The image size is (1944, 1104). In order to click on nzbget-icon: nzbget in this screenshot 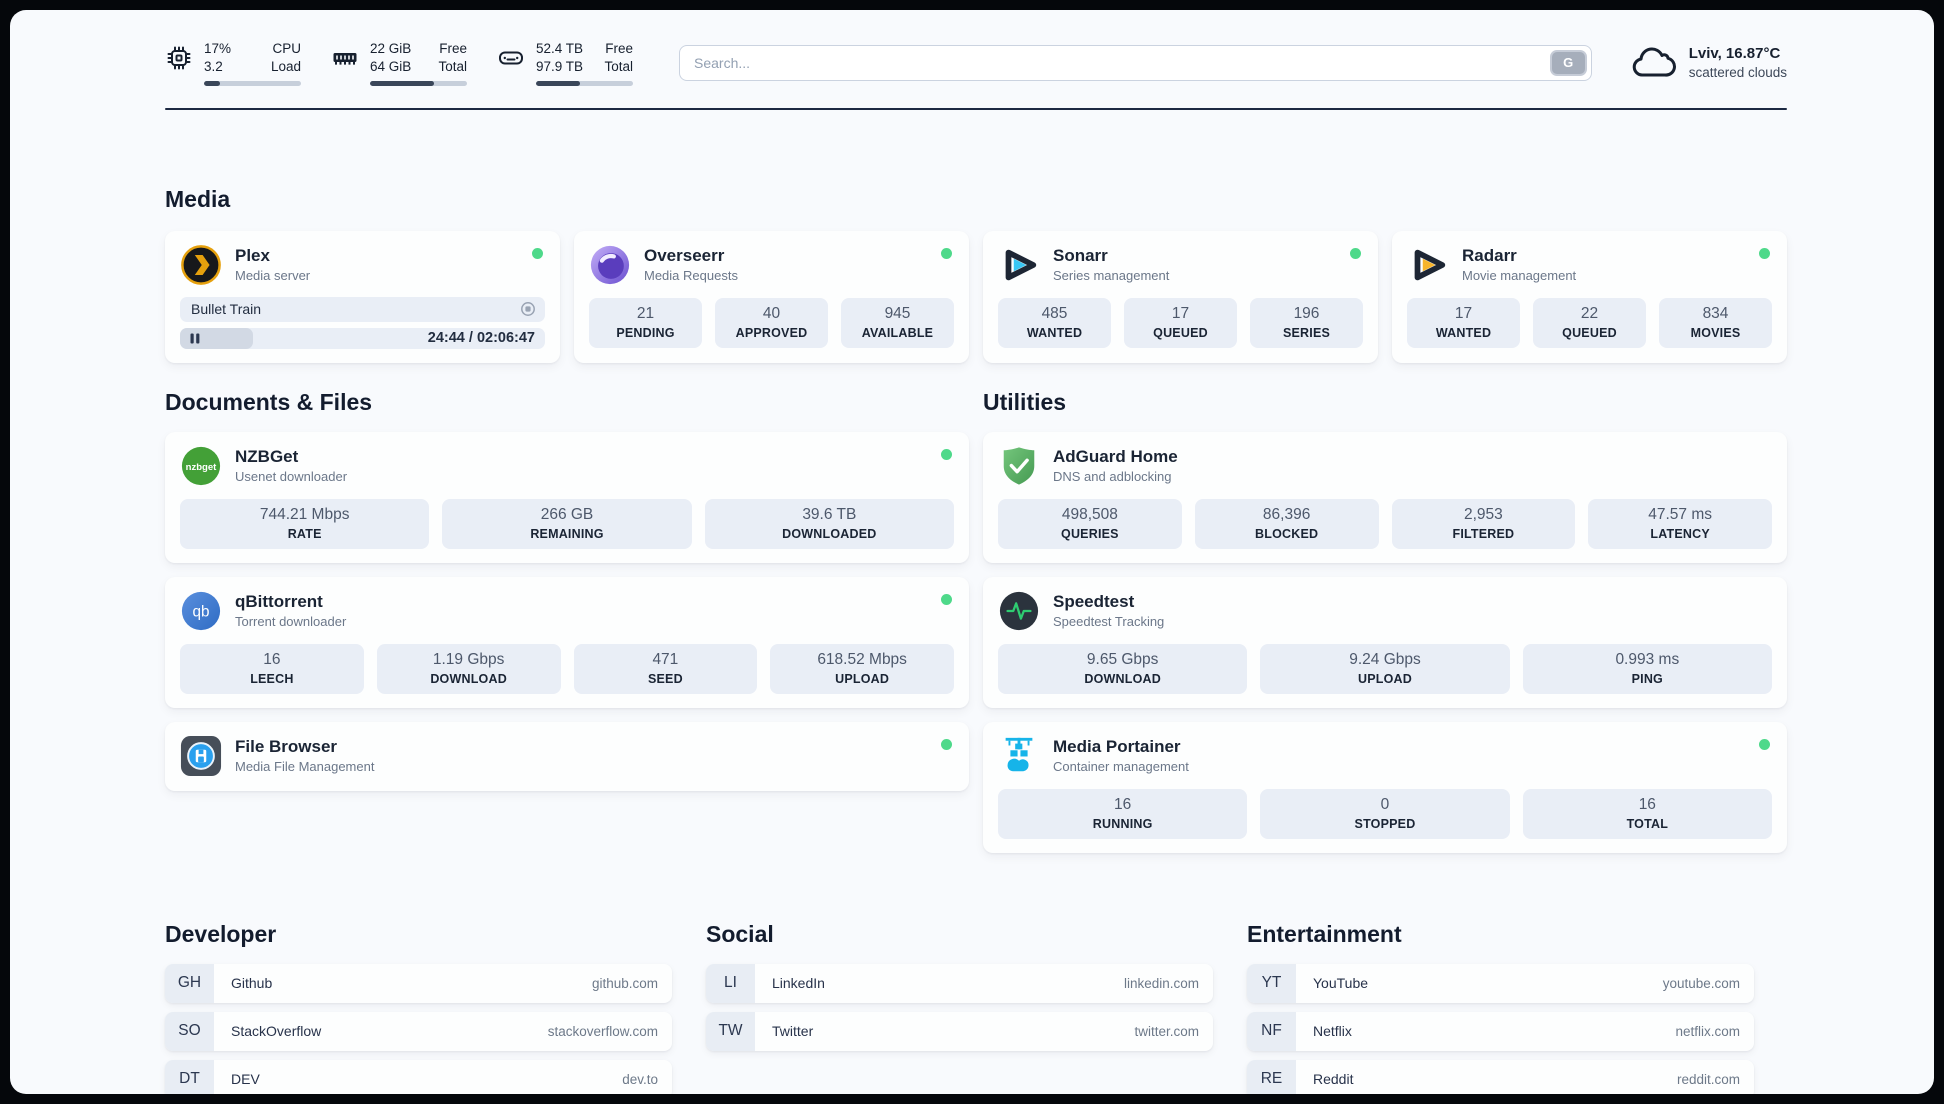, I will do `click(201, 466)`.